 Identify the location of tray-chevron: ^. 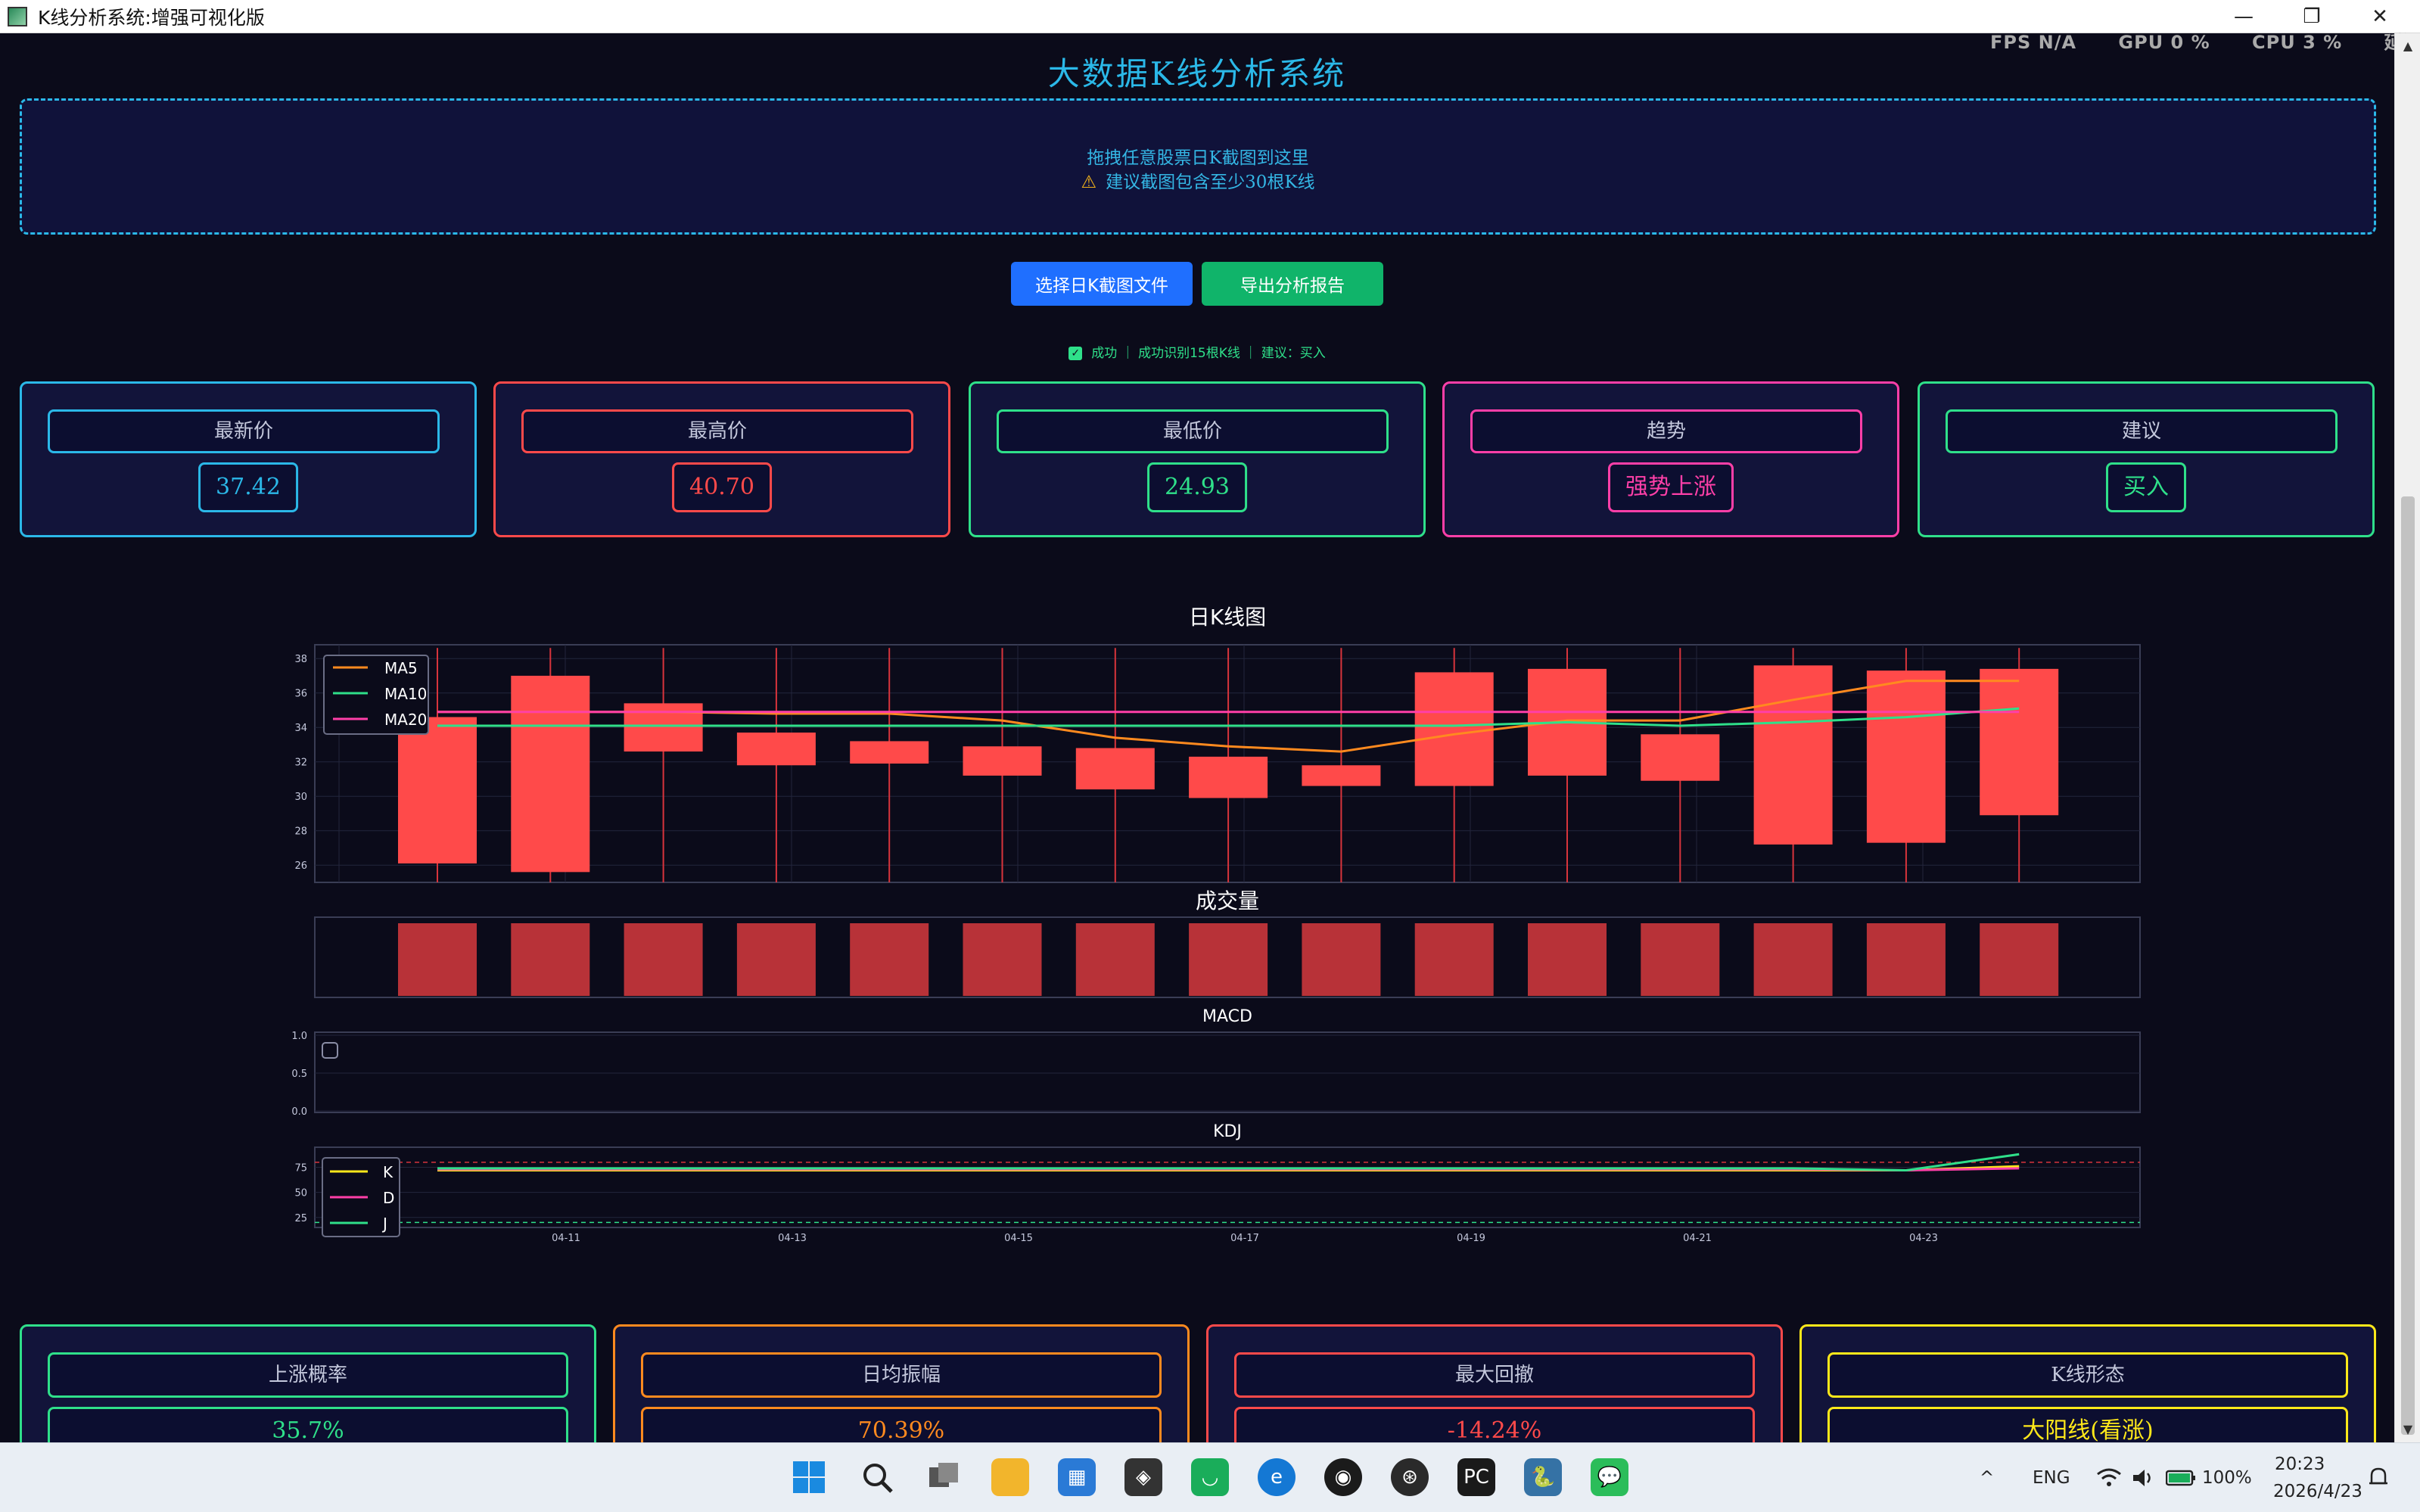
(1987, 1477).